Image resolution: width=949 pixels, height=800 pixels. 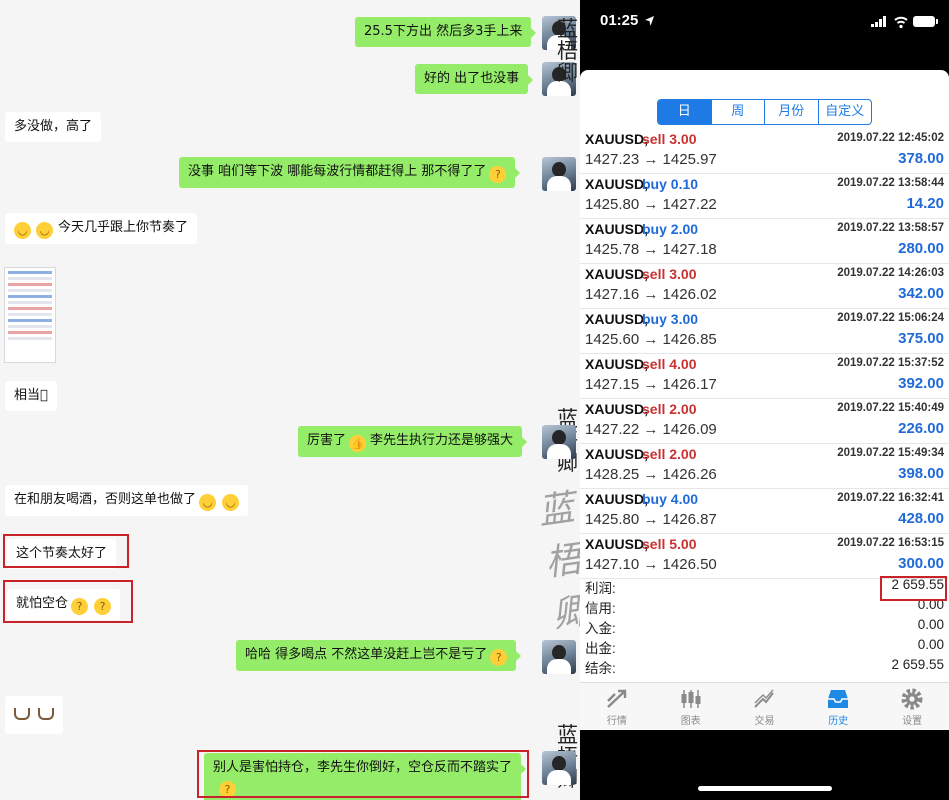 What do you see at coordinates (765, 788) in the screenshot?
I see `home-indicator` at bounding box center [765, 788].